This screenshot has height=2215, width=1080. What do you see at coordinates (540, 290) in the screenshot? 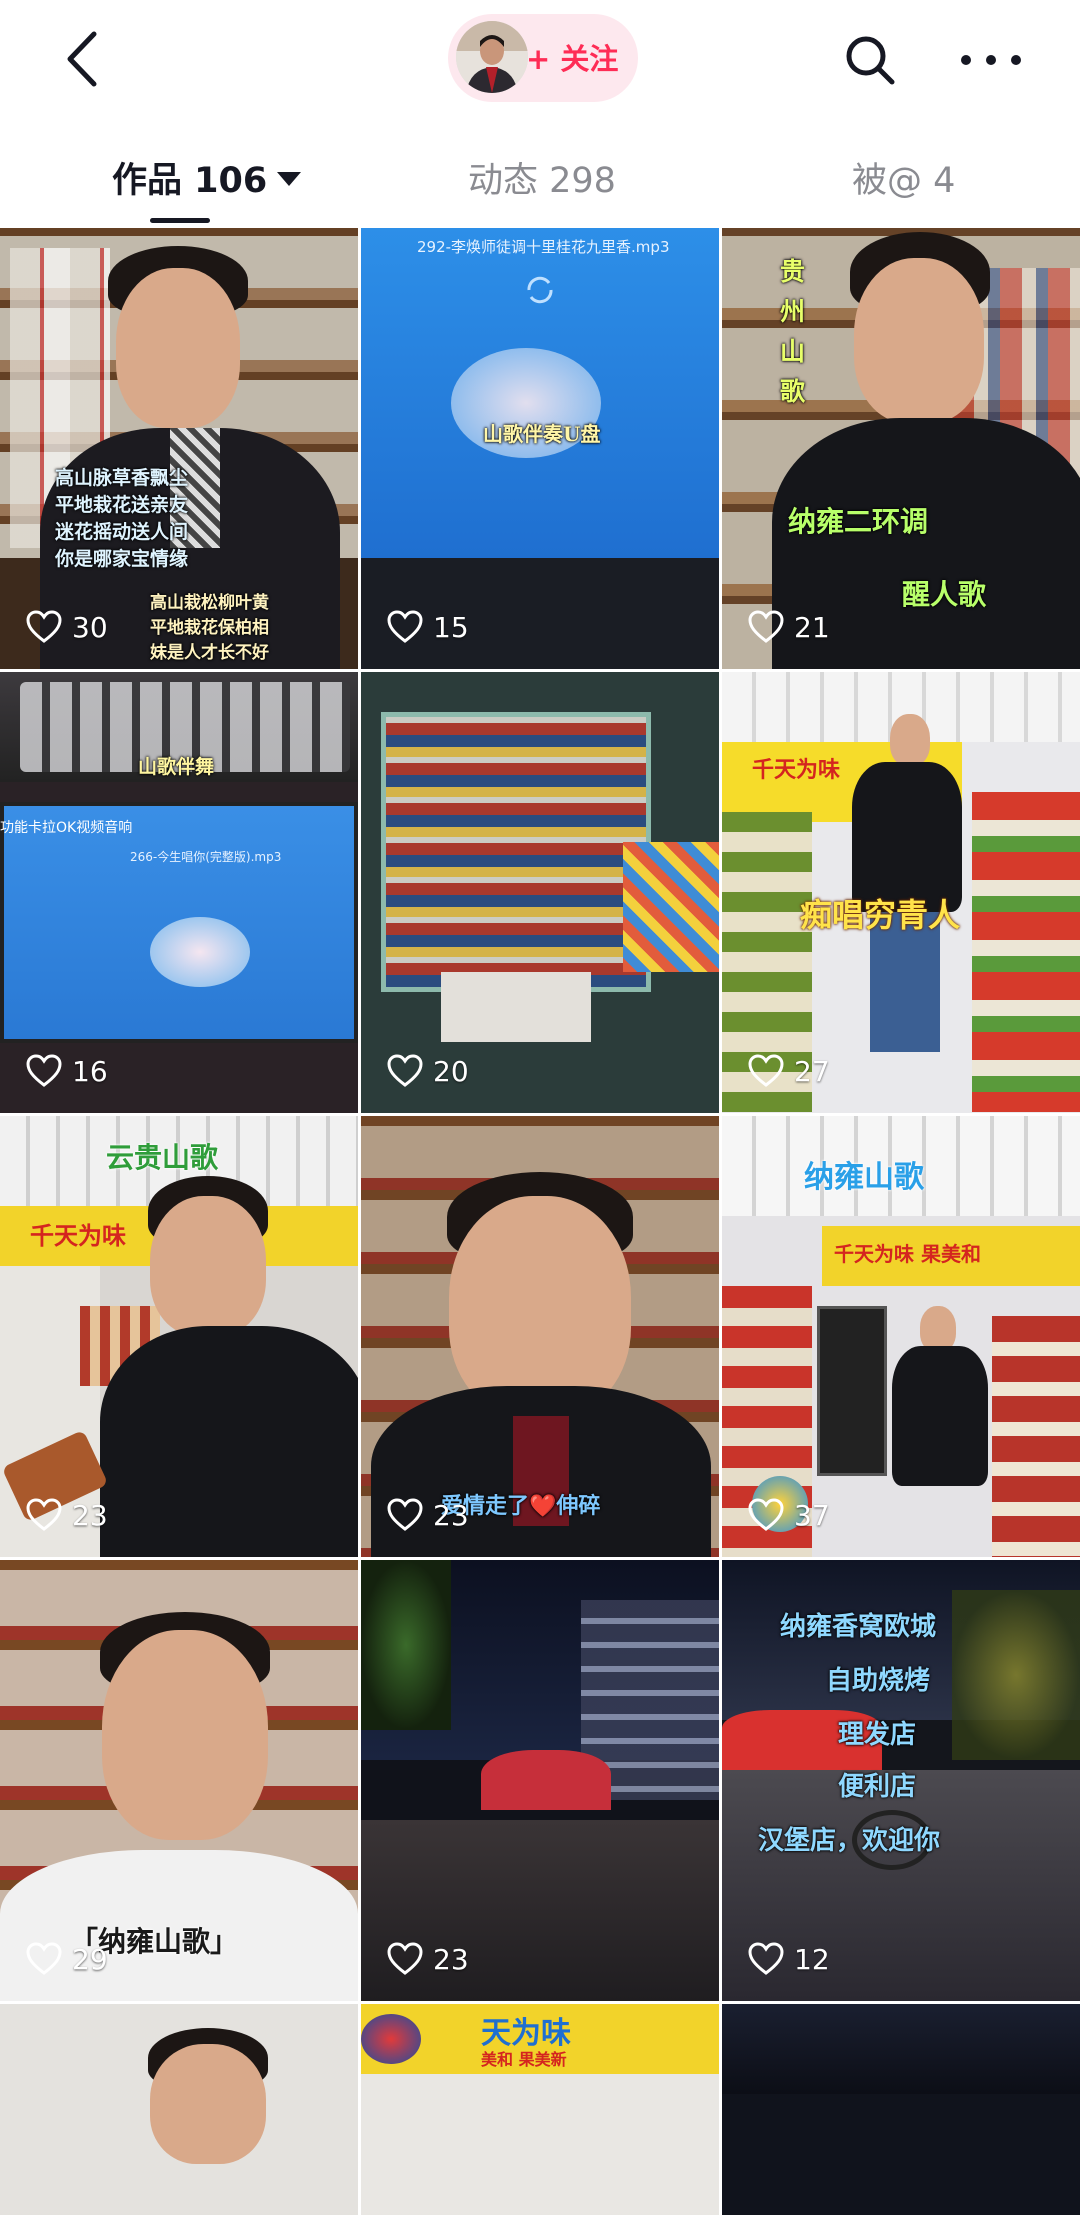
I see `loading-icon` at bounding box center [540, 290].